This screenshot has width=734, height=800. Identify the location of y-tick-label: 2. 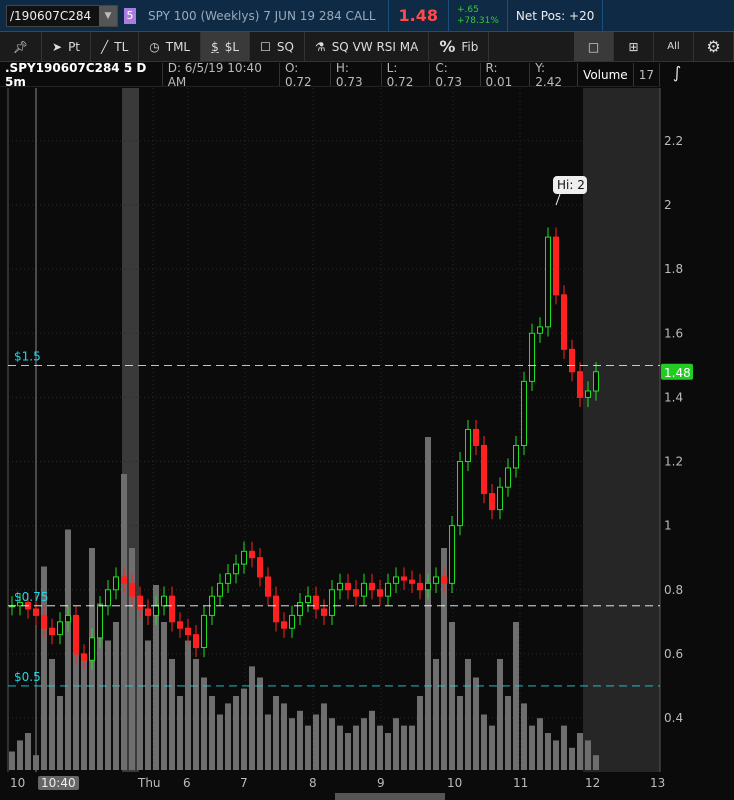
(668, 205).